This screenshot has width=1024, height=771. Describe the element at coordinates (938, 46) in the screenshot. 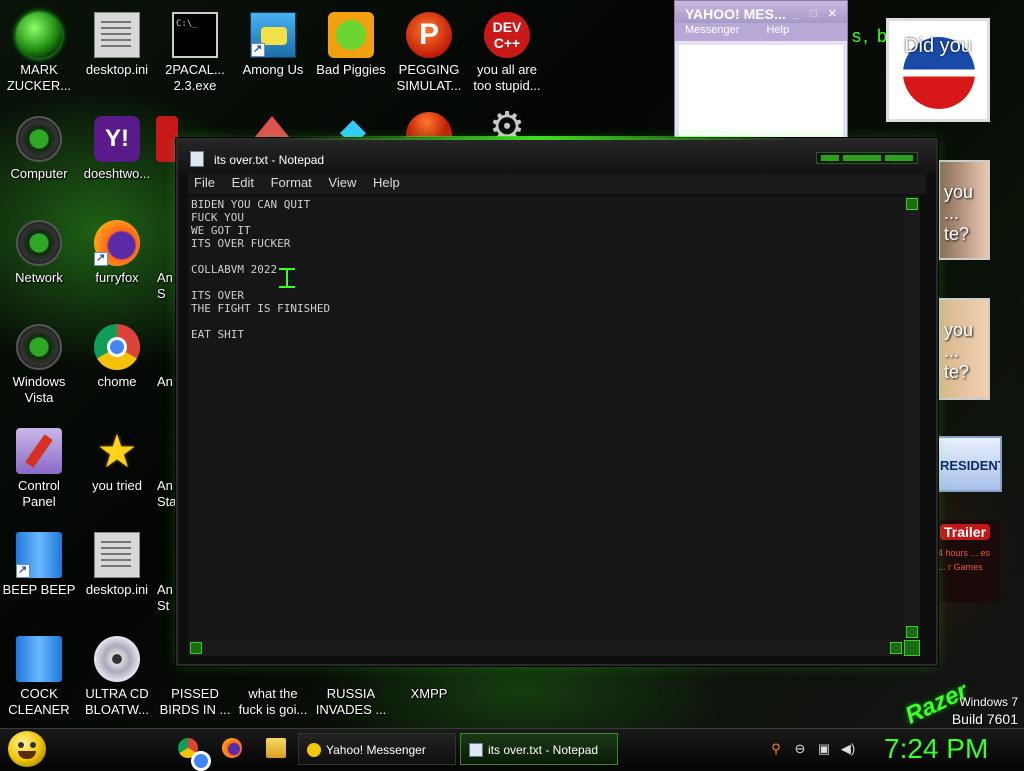

I see `ad-text: Did you` at that location.